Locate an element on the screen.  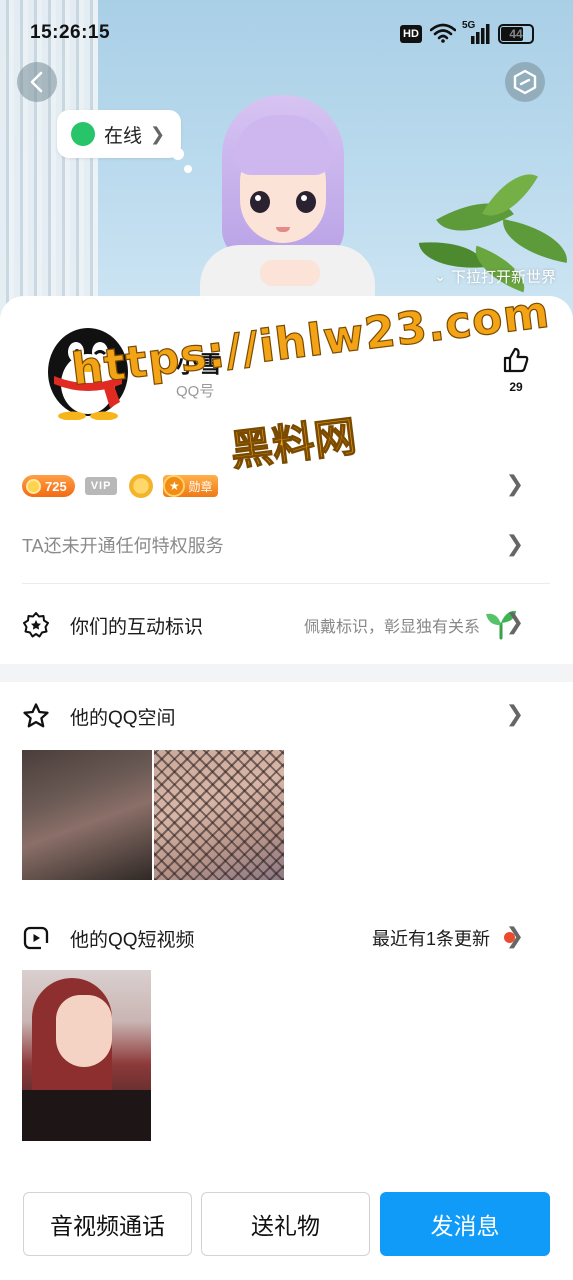
sun-icon is located at coordinates (141, 486).